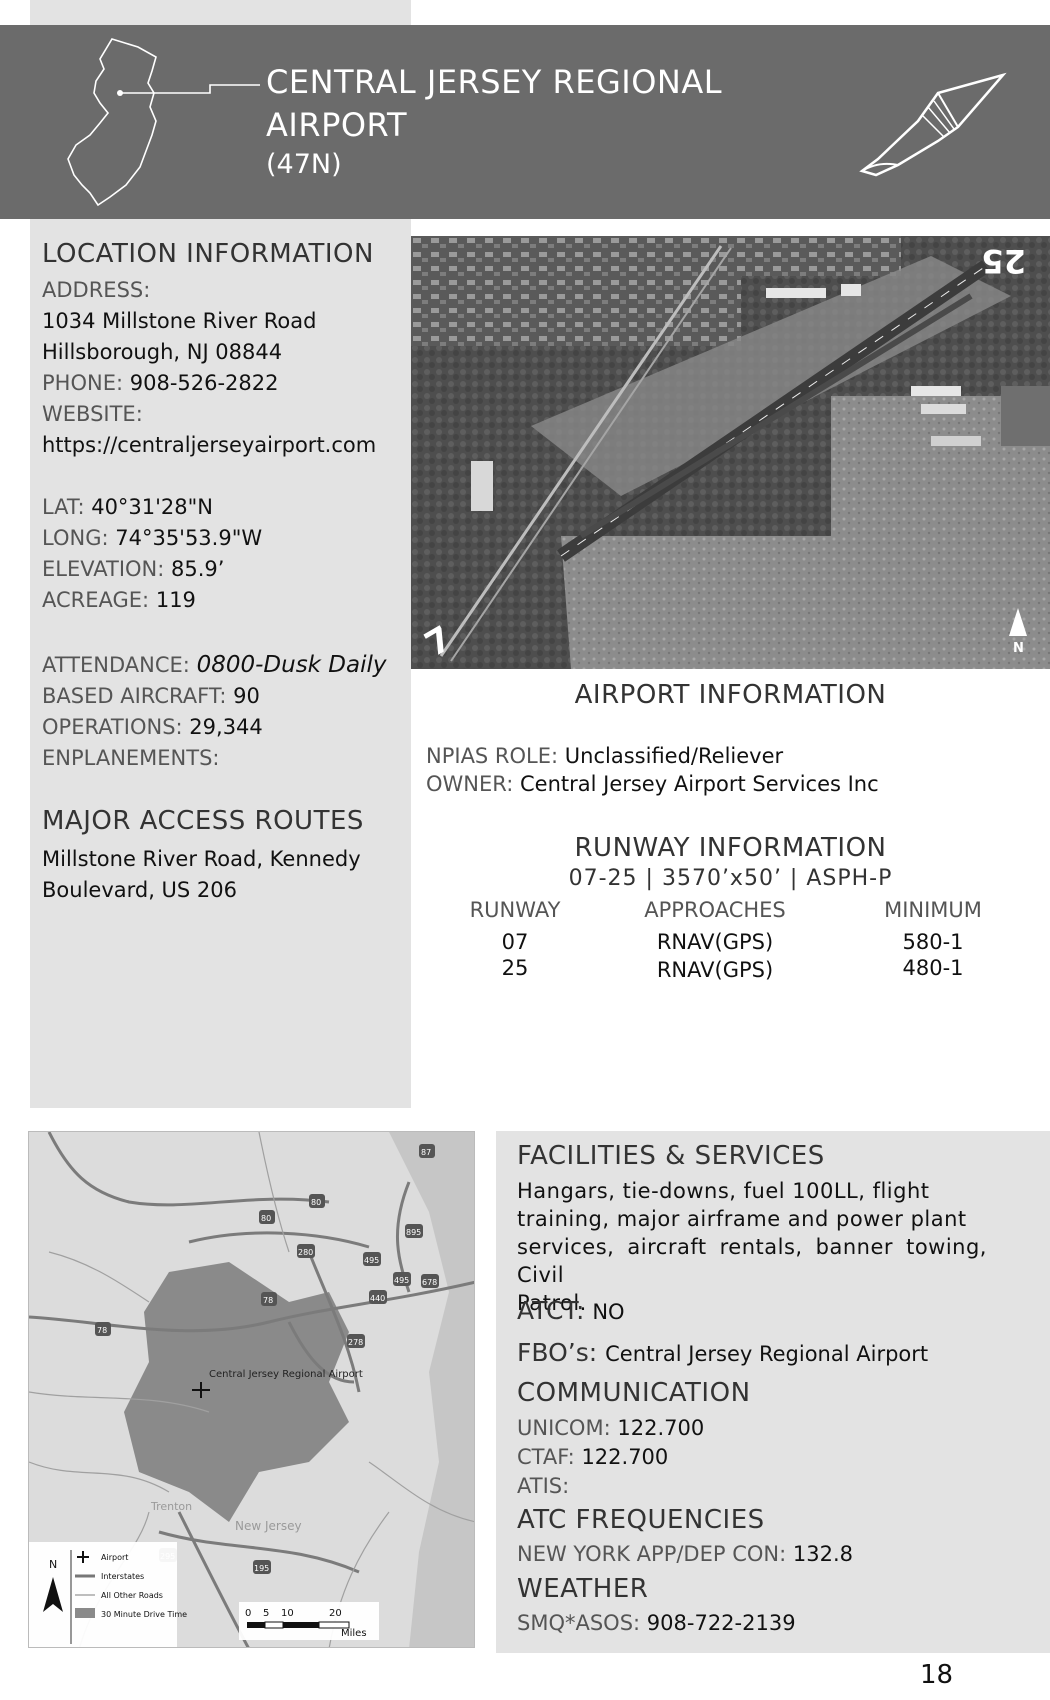 The image size is (1050, 1700). What do you see at coordinates (515, 942) in the screenshot?
I see `runway-cell: 07` at bounding box center [515, 942].